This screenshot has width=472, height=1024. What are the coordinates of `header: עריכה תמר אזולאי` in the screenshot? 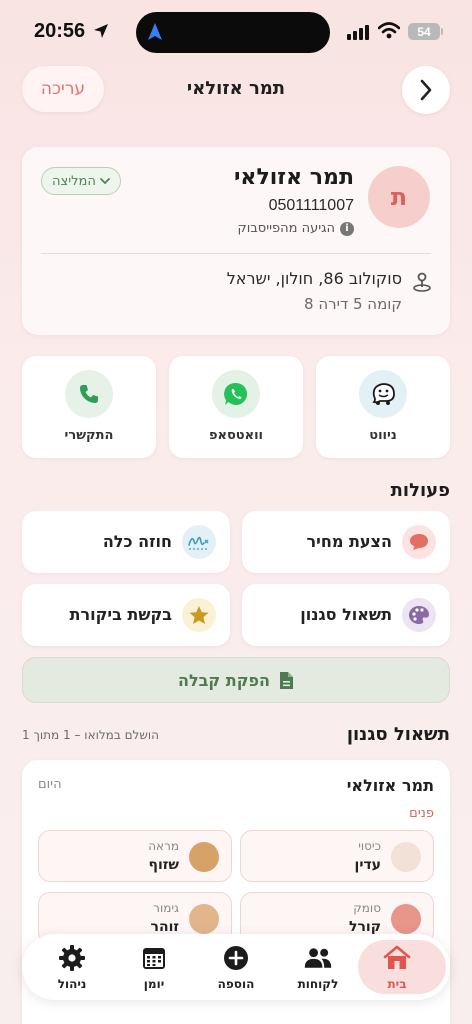 It's located at (236, 89).